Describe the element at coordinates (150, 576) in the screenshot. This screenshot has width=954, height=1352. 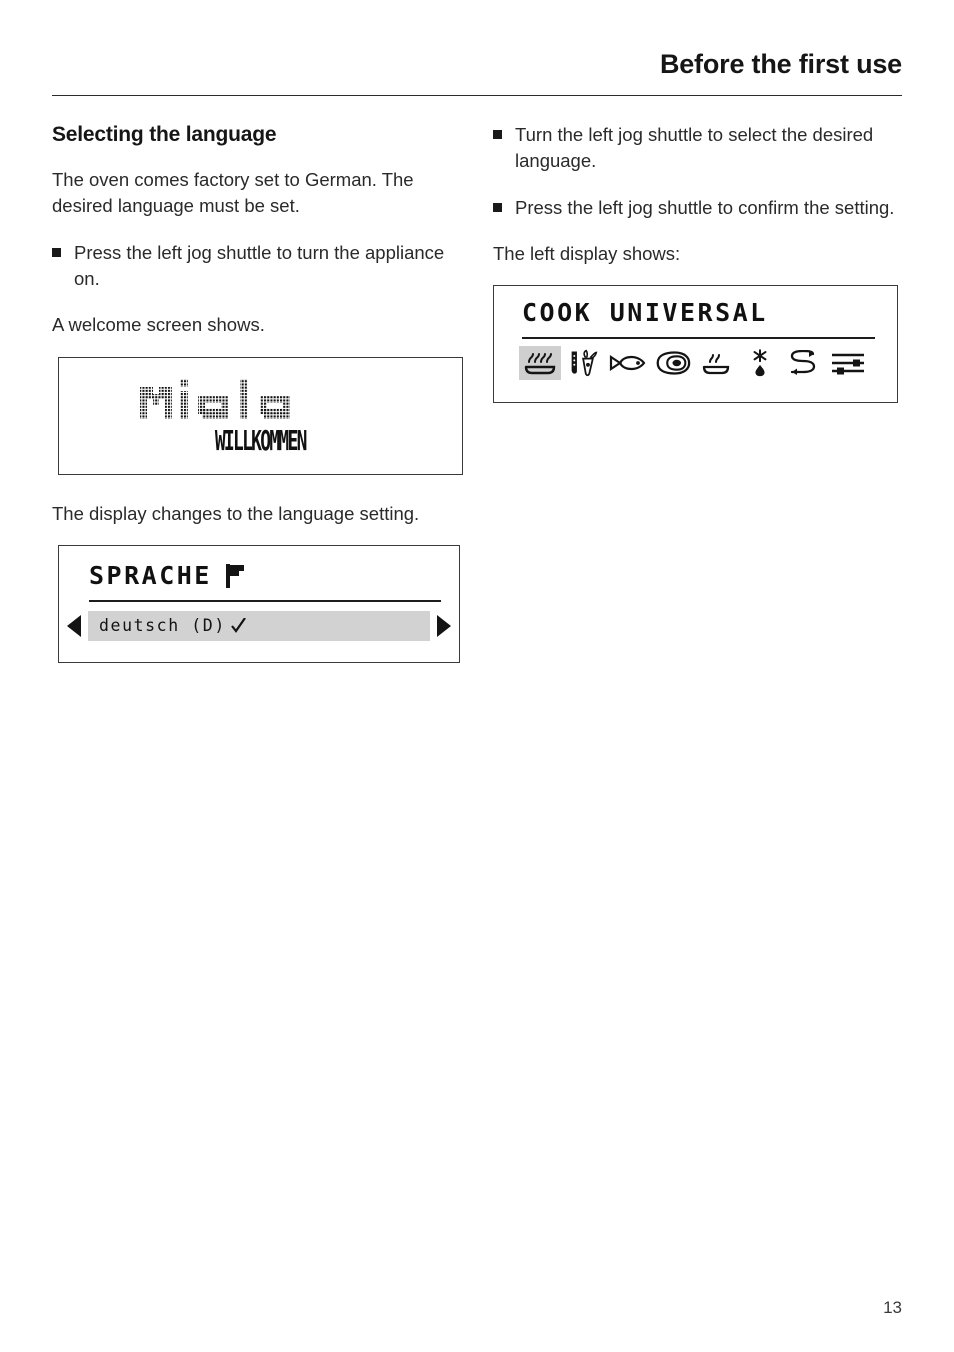
I see `language-display-title: SPRACHE` at that location.